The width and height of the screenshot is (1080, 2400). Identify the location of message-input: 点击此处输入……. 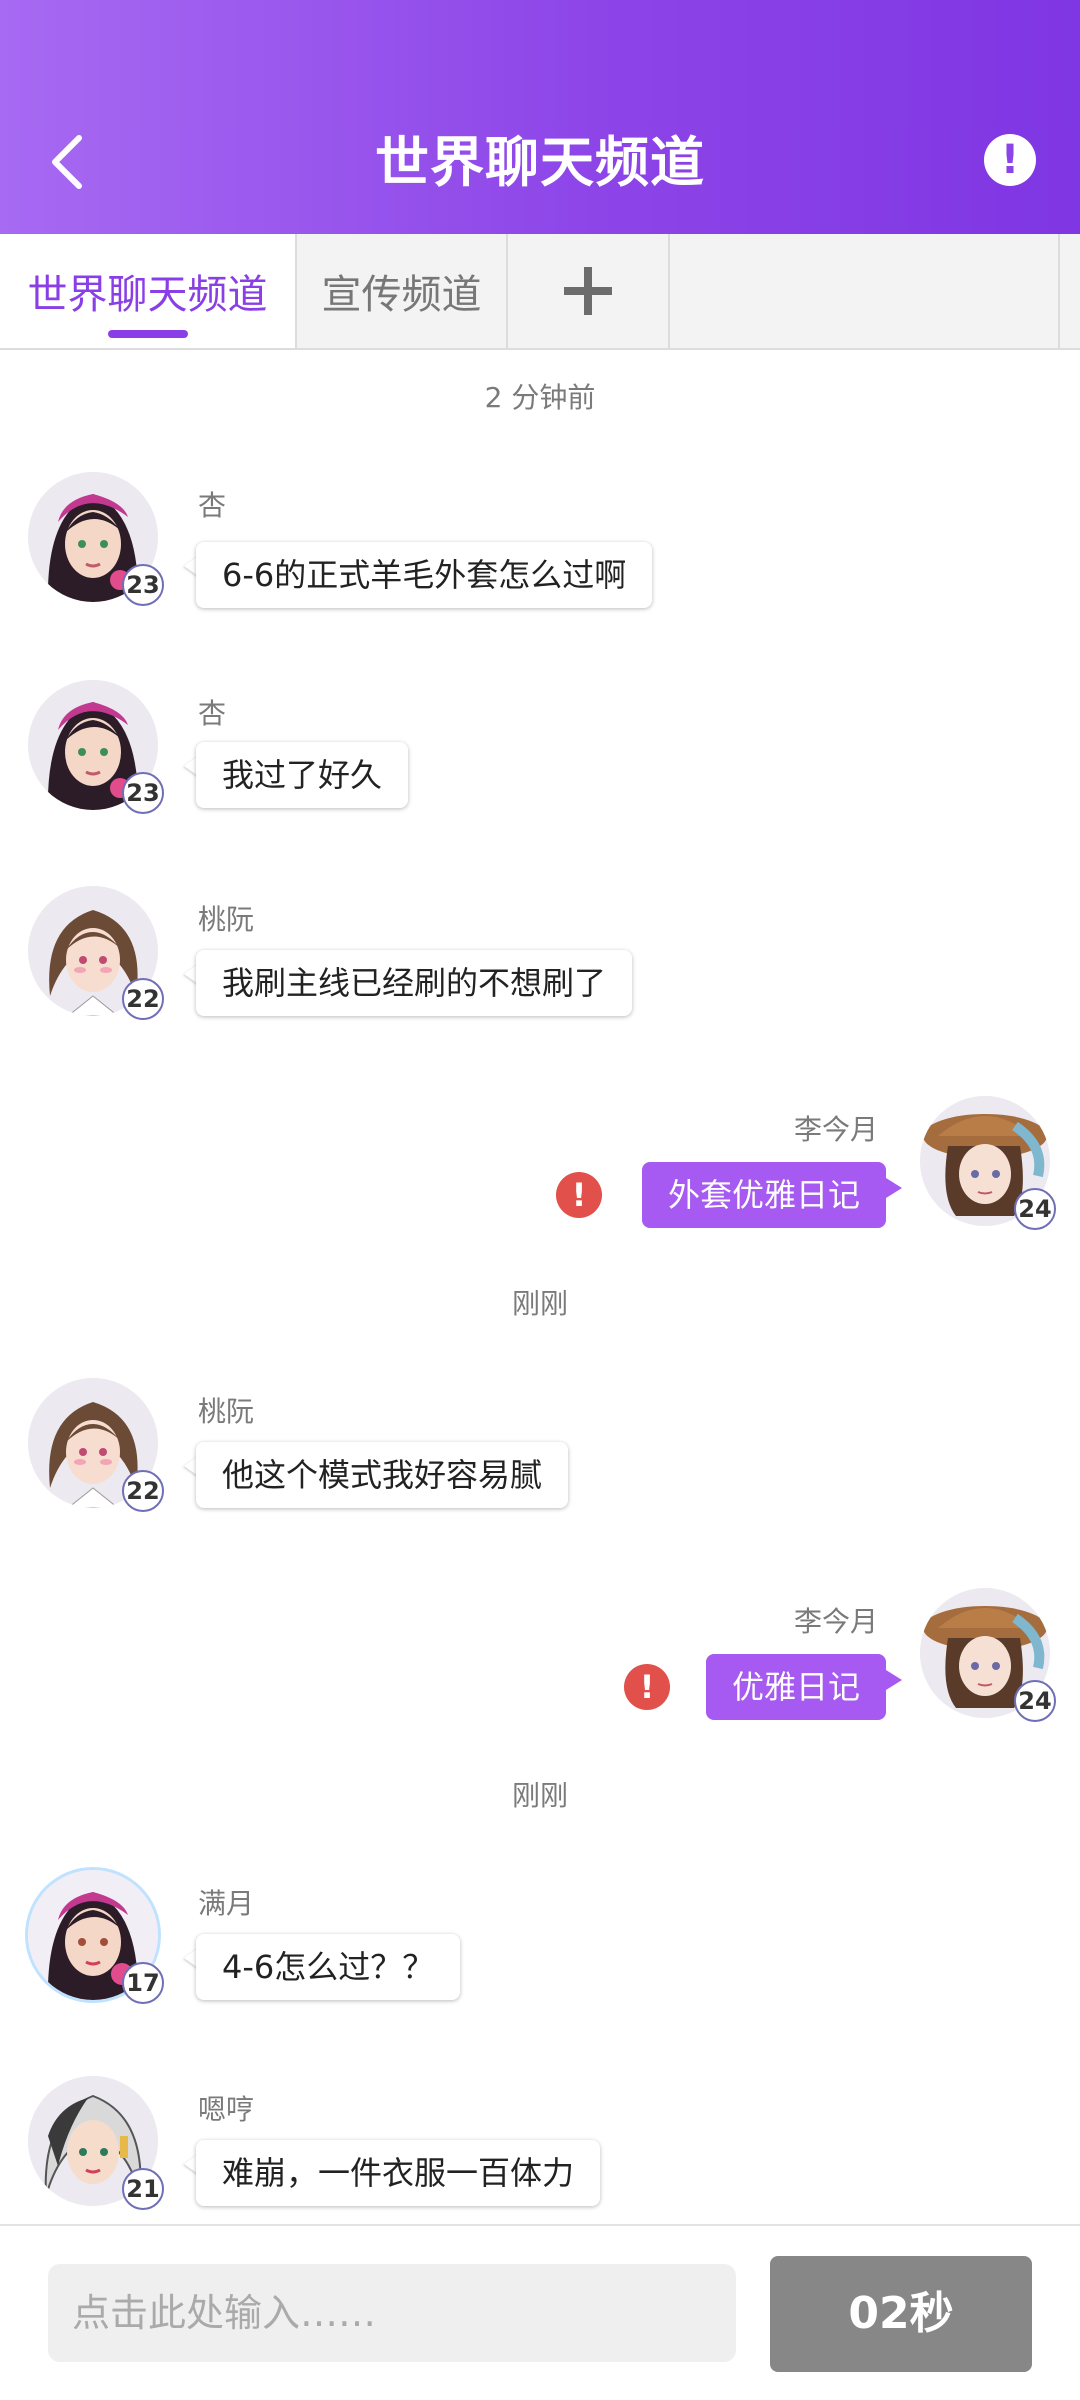
(392, 2313).